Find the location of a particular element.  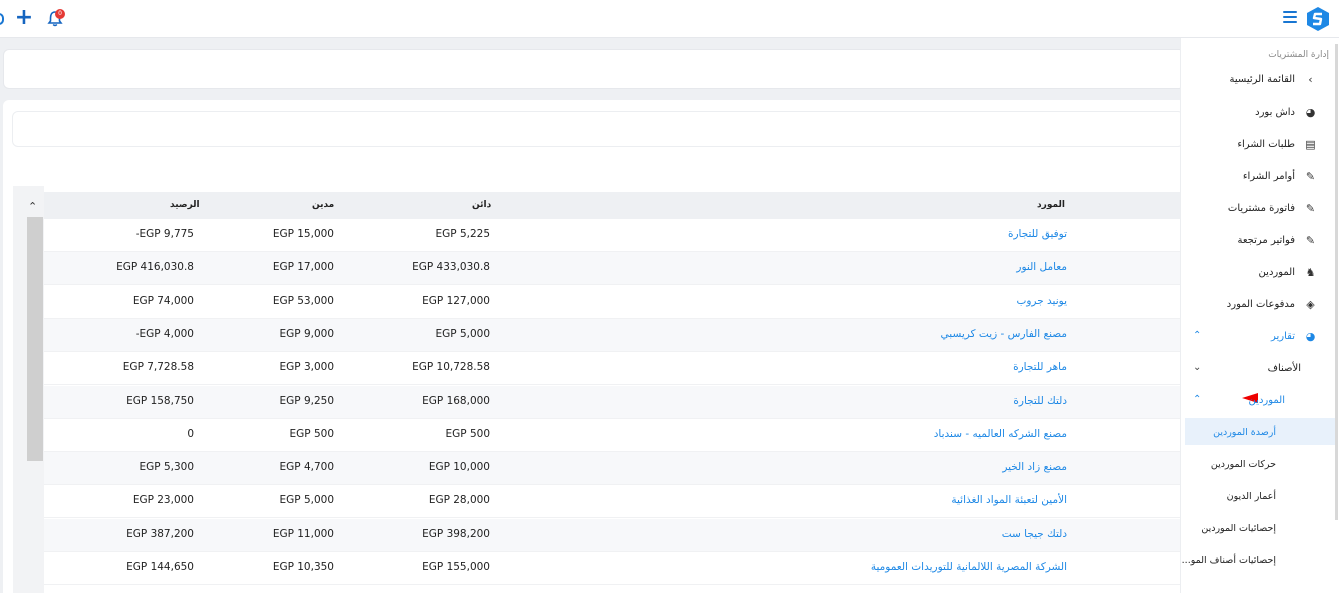

receipt-icon: ▤ is located at coordinates (1310, 144).